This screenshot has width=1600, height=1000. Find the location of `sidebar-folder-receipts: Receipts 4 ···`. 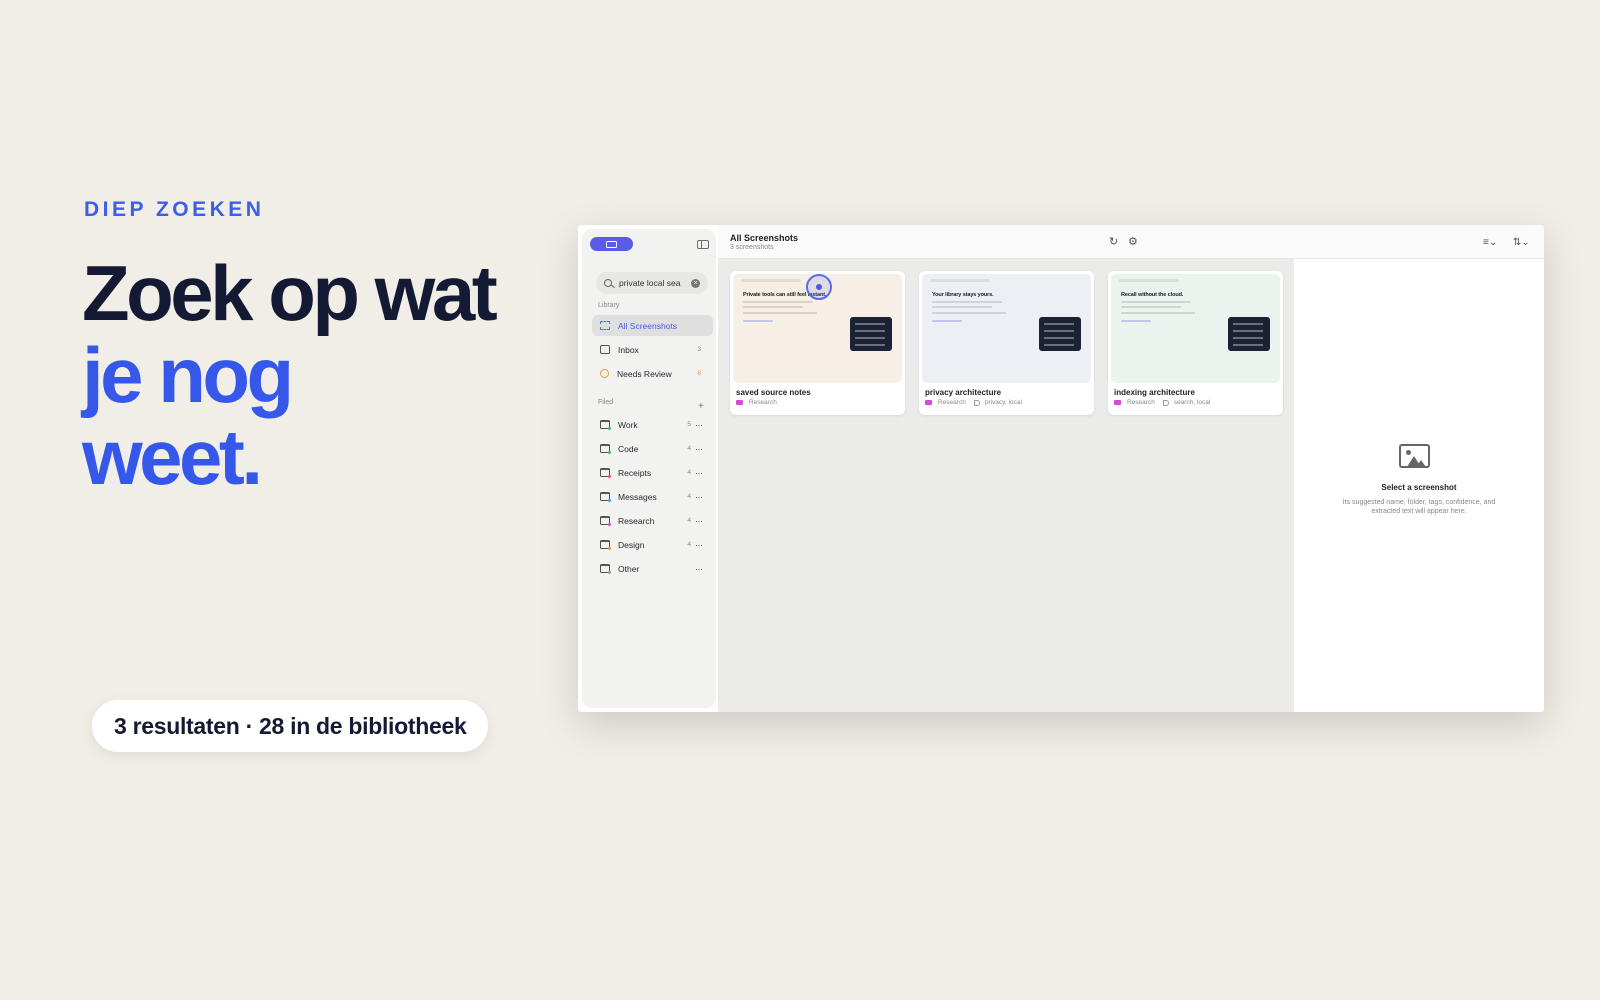

sidebar-folder-receipts: Receipts 4 ··· is located at coordinates (652, 472).